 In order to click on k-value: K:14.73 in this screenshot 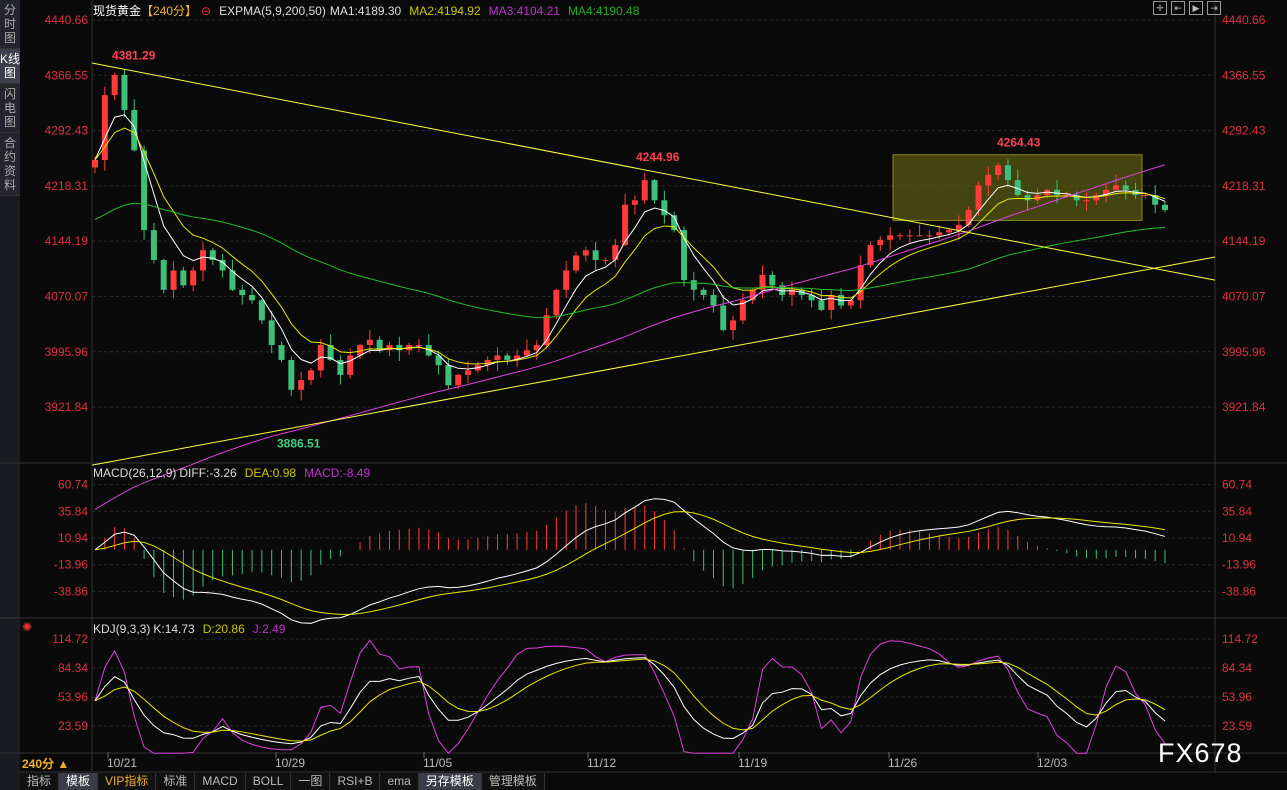, I will do `click(174, 629)`.